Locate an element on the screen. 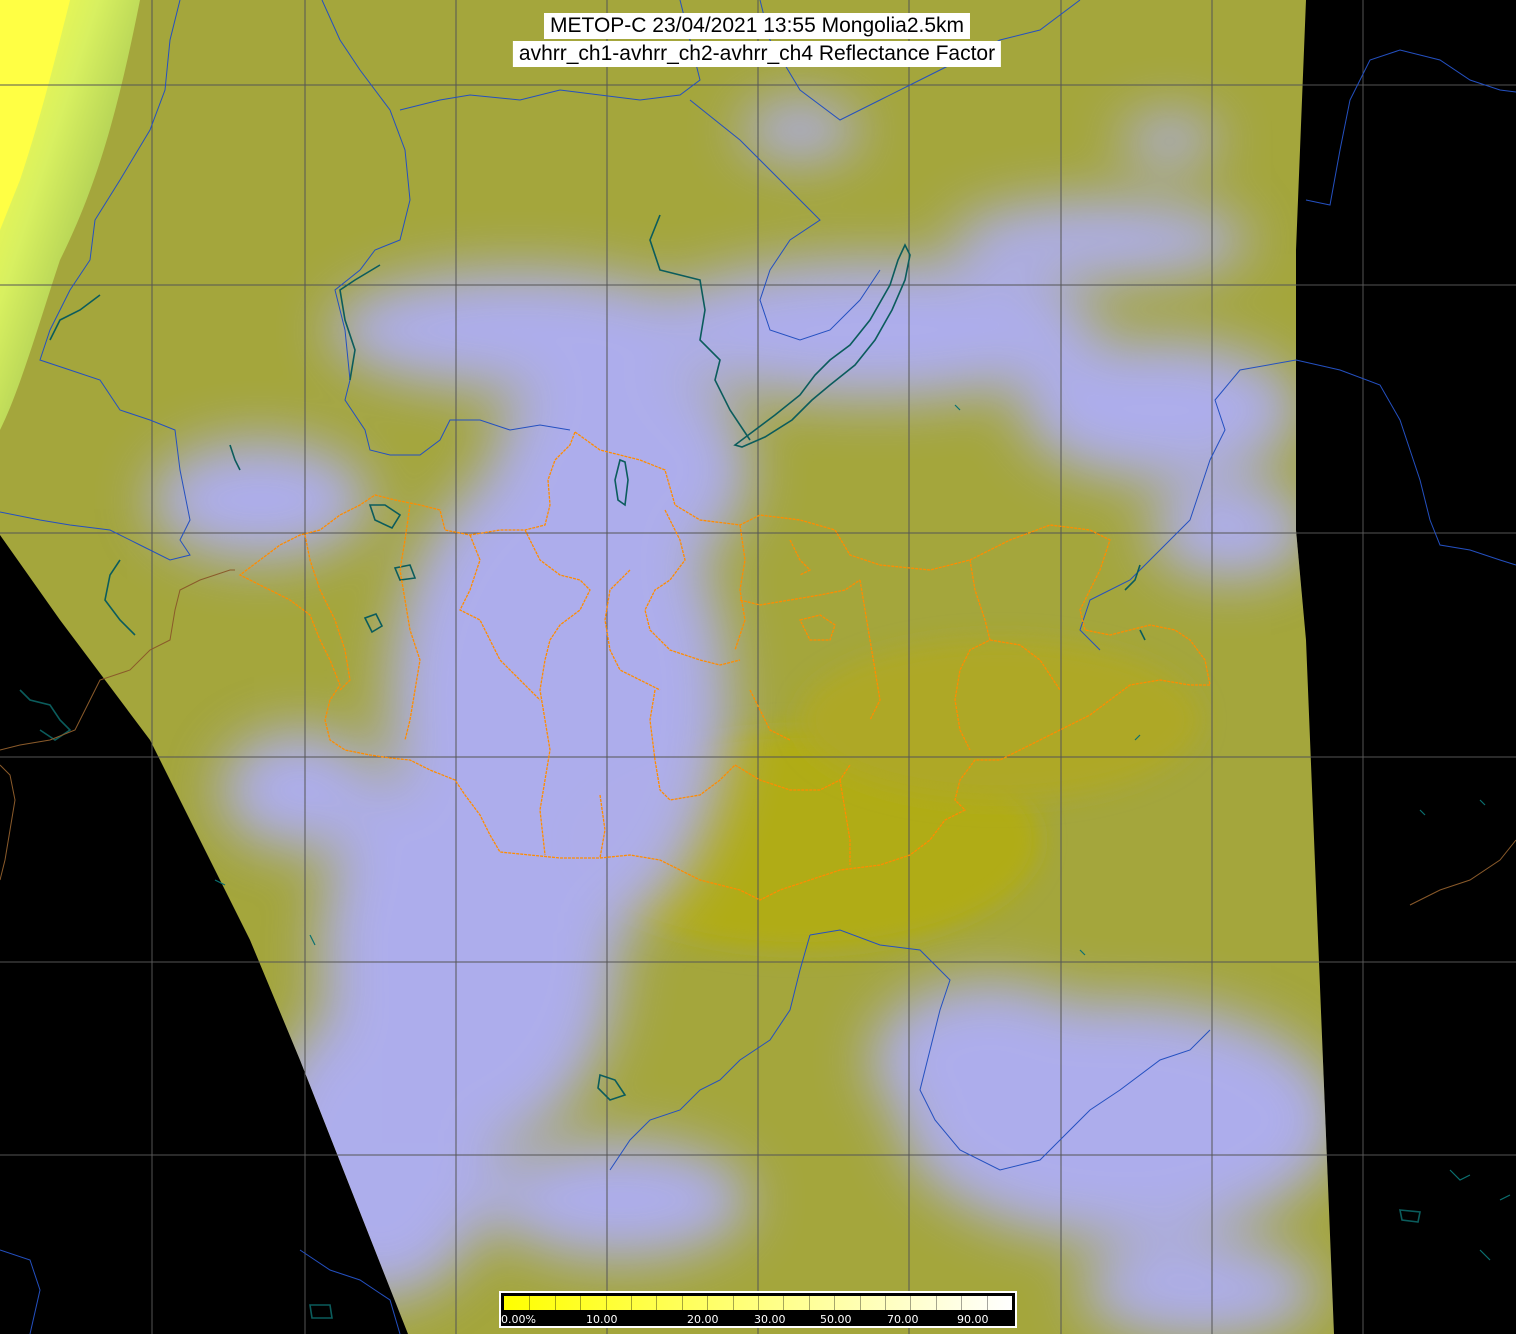  colorbar-label: 10.00 is located at coordinates (602, 1319).